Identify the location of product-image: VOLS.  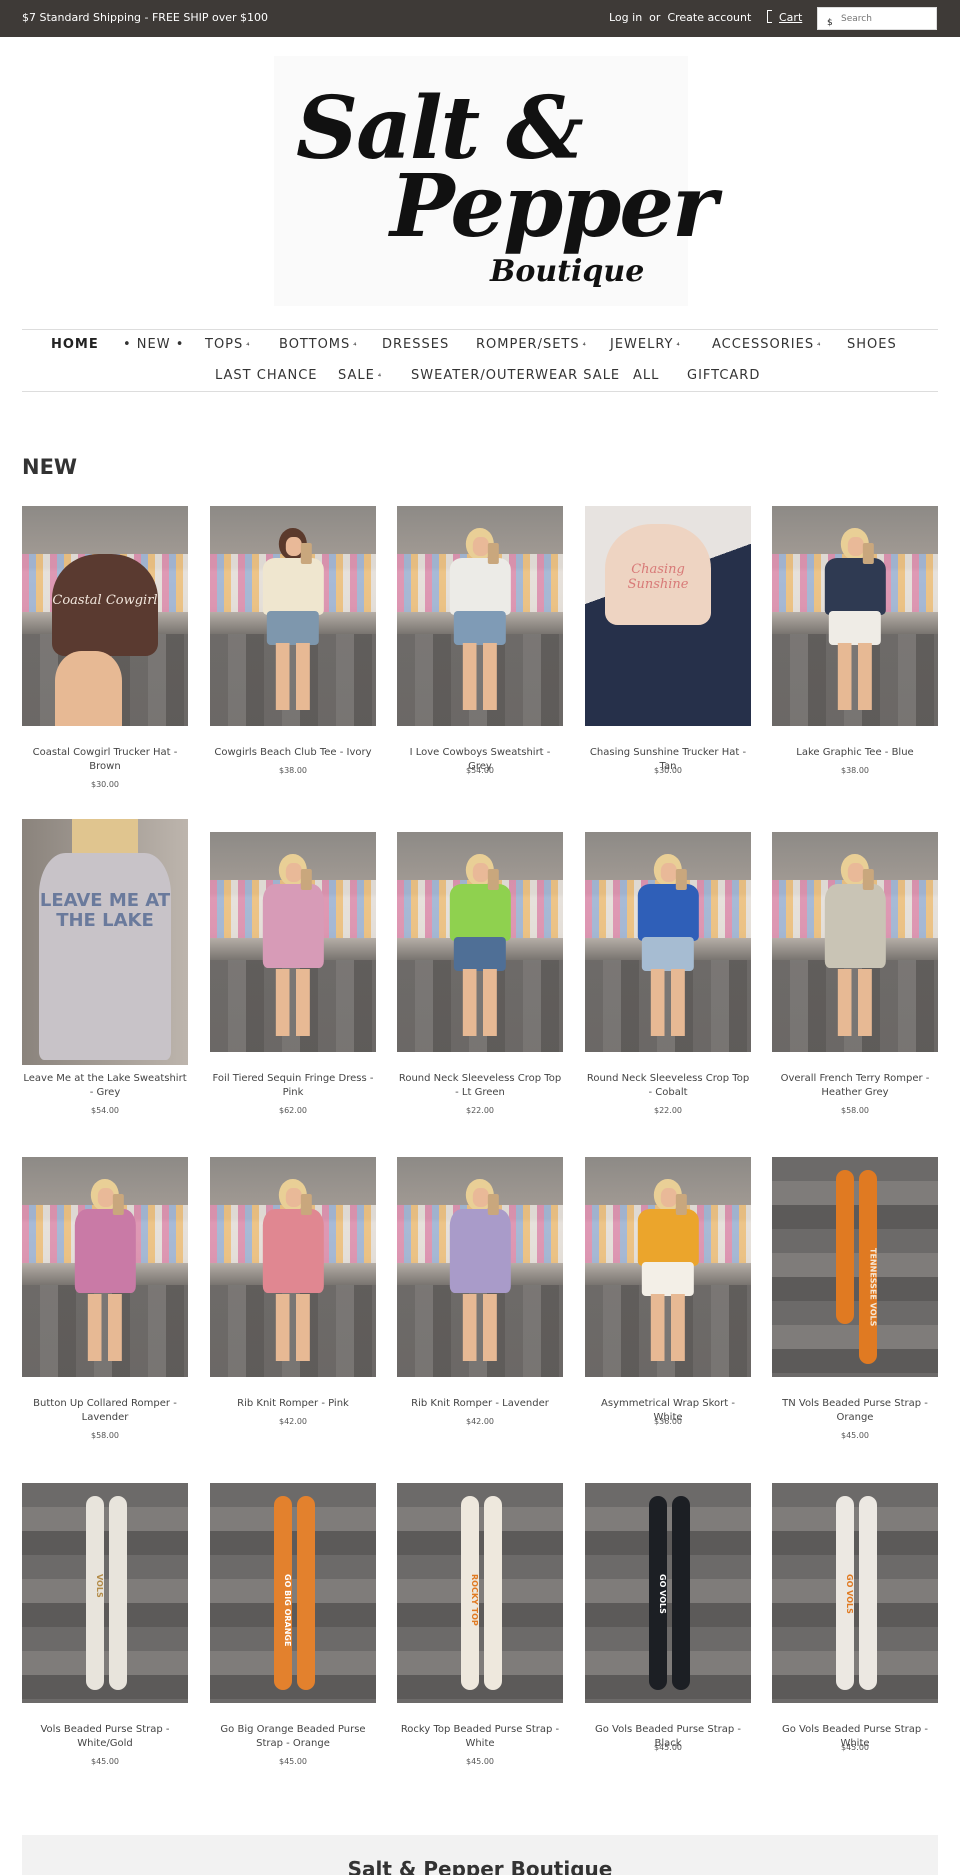
(105, 1593).